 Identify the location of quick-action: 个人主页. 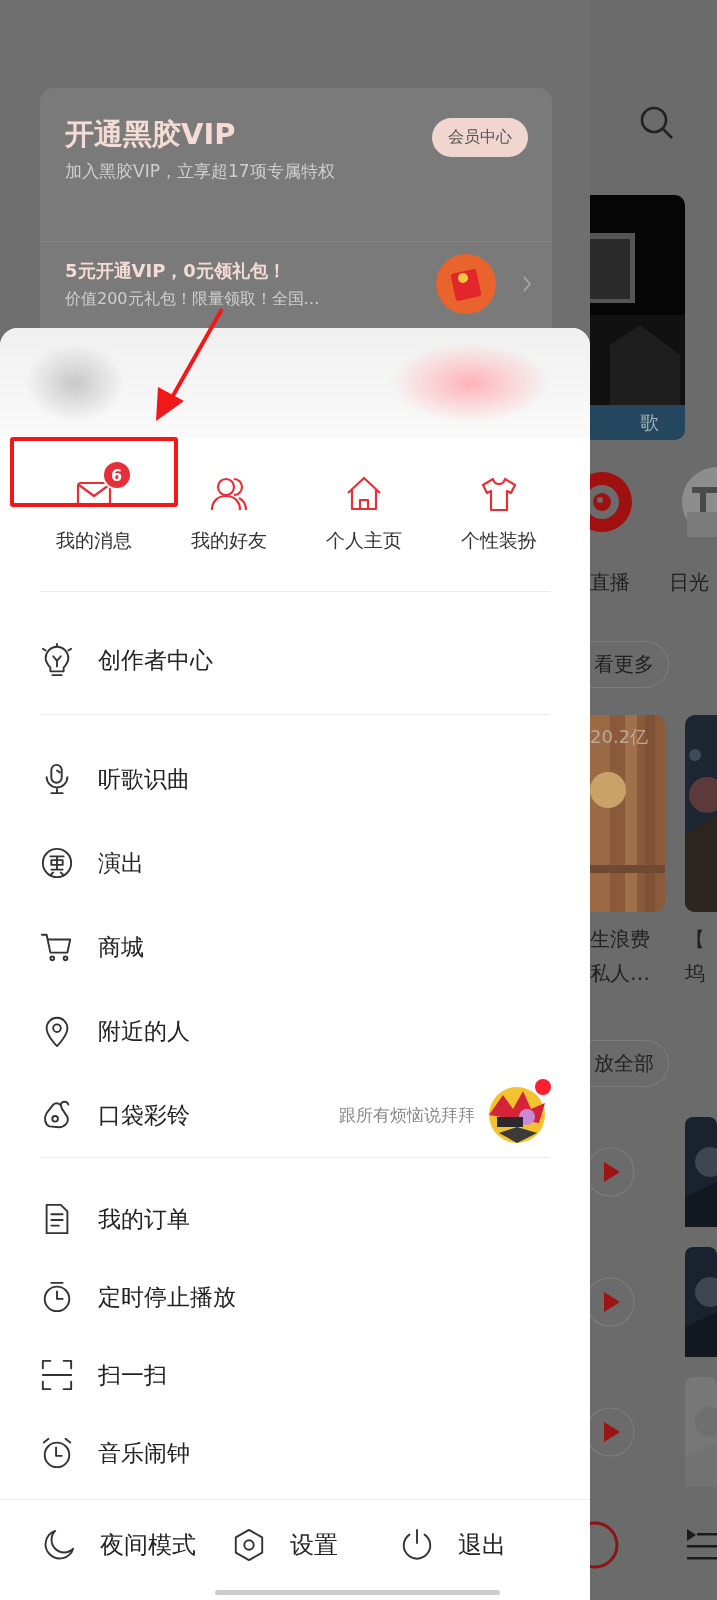
(363, 524).